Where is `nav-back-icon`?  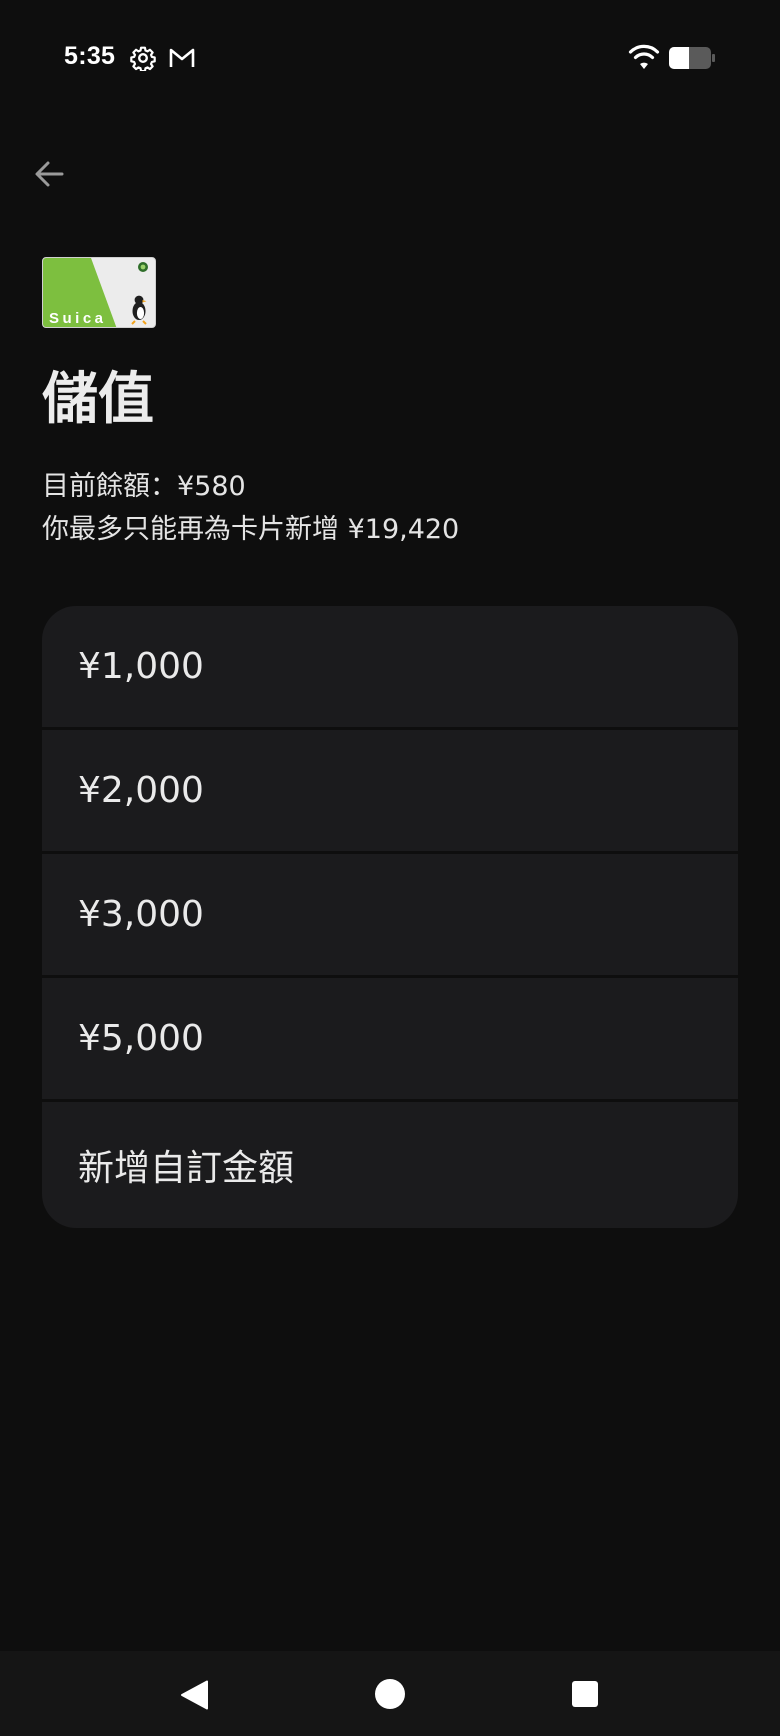 nav-back-icon is located at coordinates (195, 1695).